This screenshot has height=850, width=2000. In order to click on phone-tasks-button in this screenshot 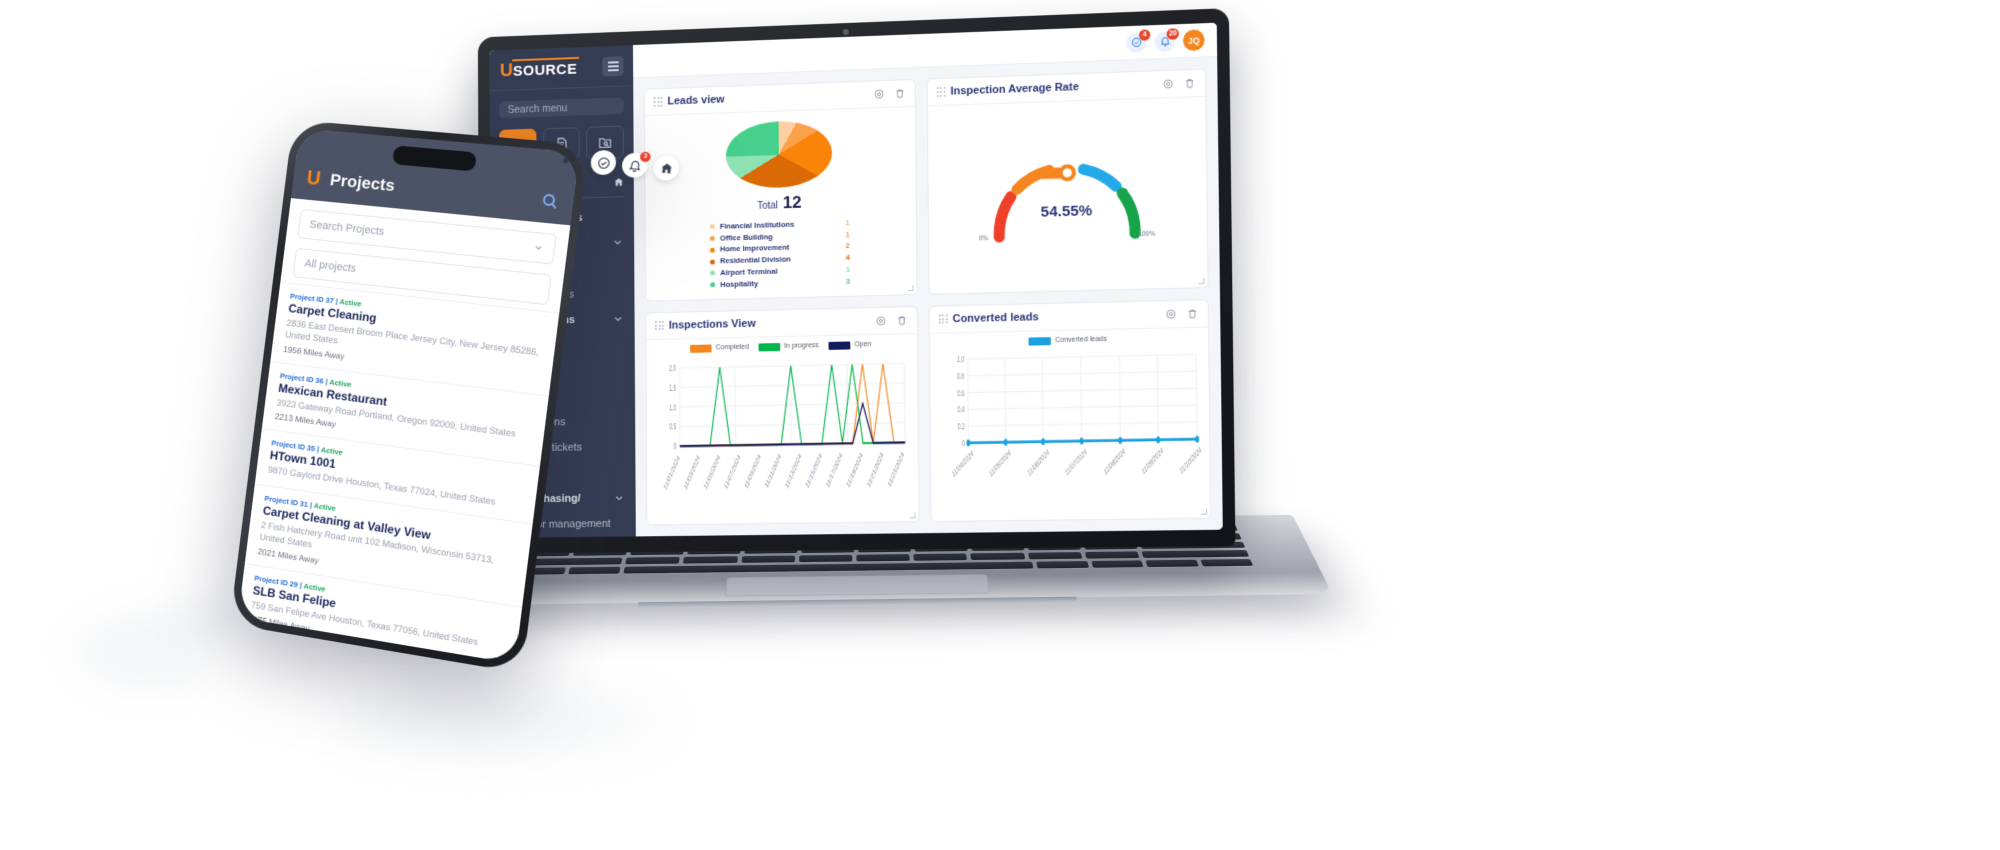, I will do `click(603, 162)`.